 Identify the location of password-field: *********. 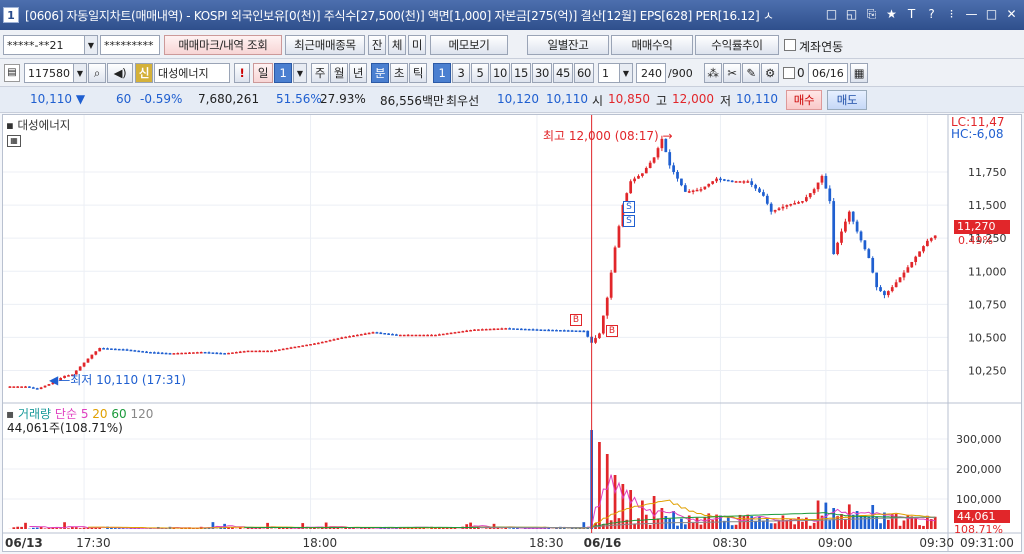
(130, 45).